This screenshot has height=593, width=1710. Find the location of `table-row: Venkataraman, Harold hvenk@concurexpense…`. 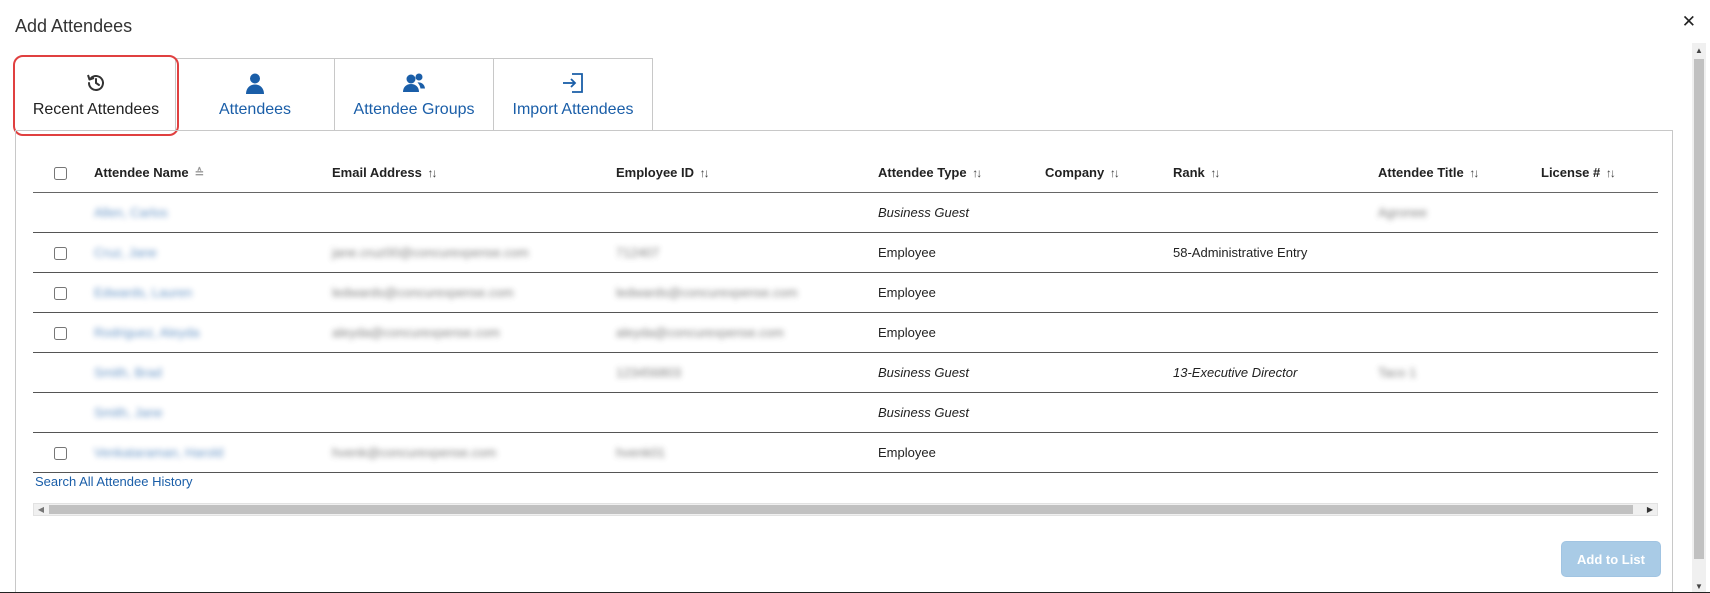

table-row: Venkataraman, Harold hvenk@concurexpense… is located at coordinates (845, 452).